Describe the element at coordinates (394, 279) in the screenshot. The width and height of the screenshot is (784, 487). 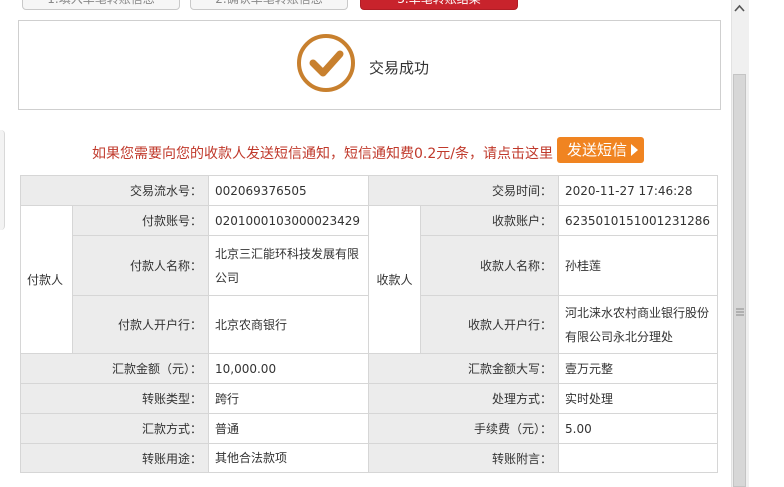
I see `payee-group-label: 收款人` at that location.